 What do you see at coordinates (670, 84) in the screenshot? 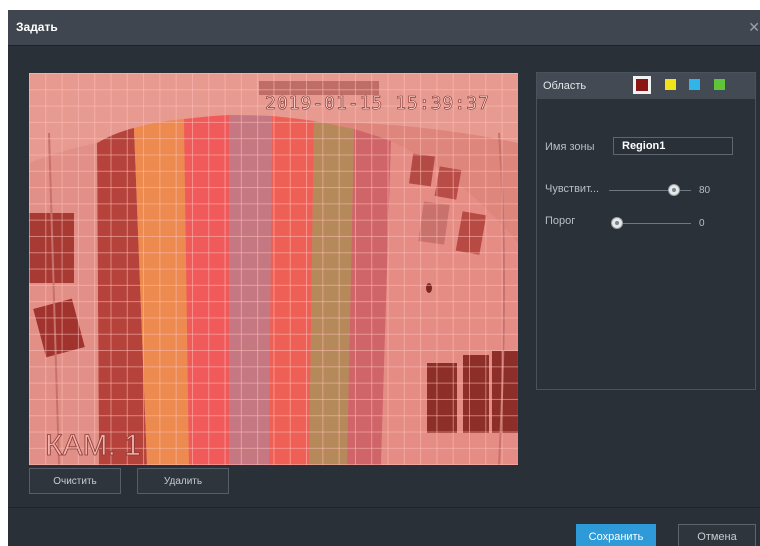
I see `swatch-yellow` at bounding box center [670, 84].